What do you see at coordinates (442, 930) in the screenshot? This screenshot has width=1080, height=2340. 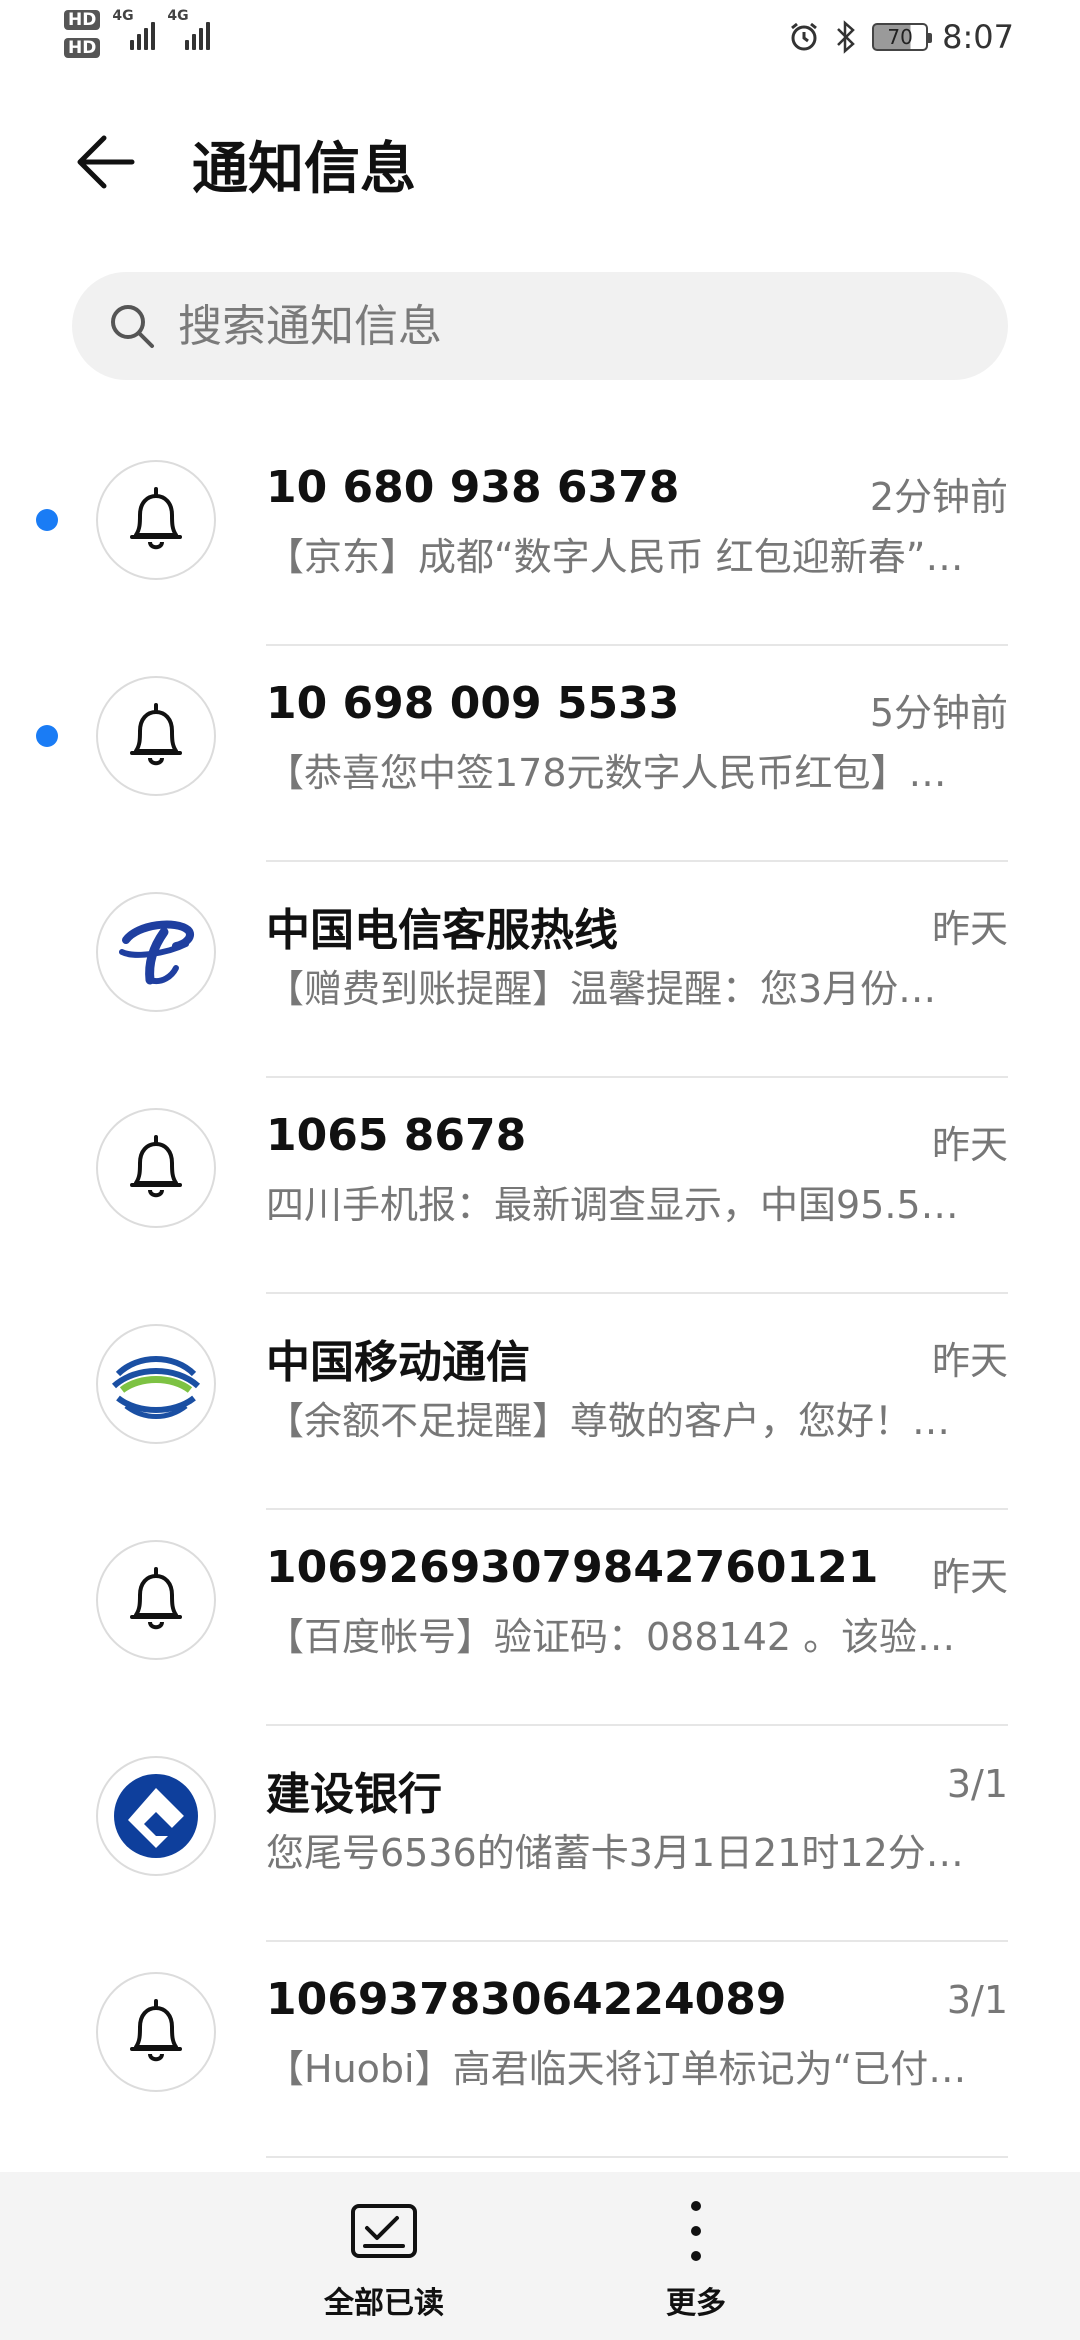 I see `message-sender: 中国电信客服热线` at bounding box center [442, 930].